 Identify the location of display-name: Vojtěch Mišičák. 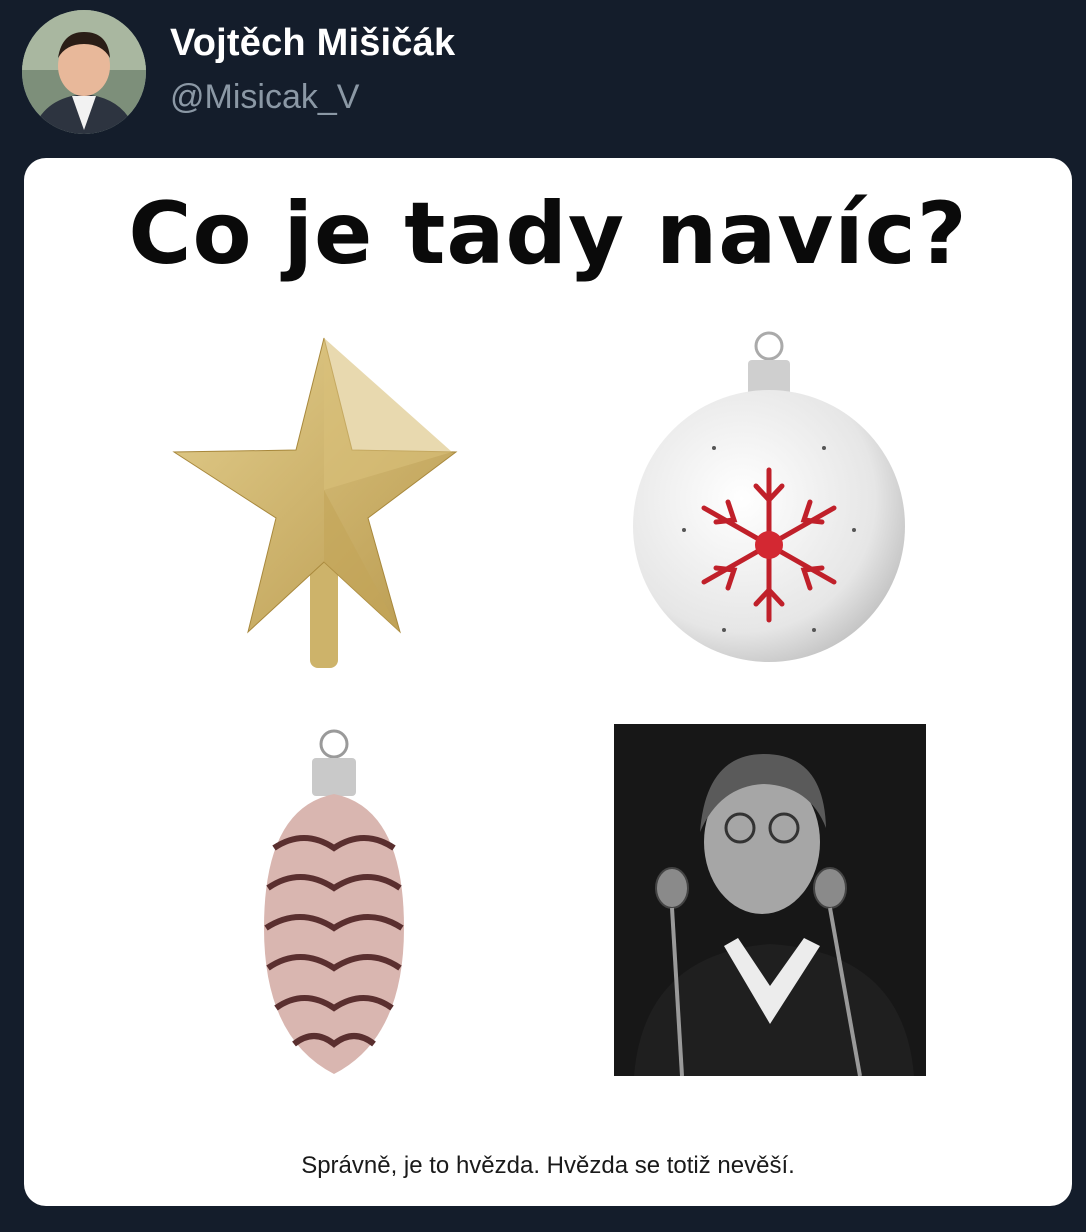
(312, 43).